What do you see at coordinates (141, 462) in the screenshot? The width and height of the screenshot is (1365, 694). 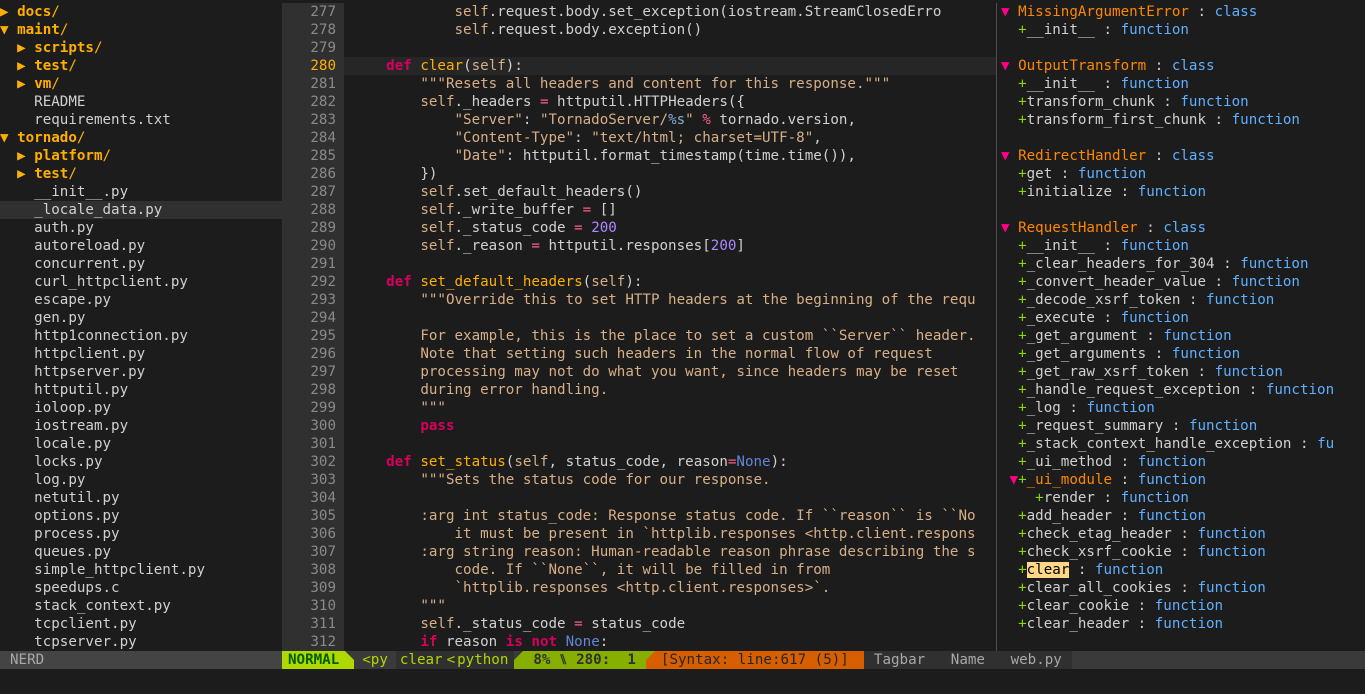 I see `tree-file: locks.py` at bounding box center [141, 462].